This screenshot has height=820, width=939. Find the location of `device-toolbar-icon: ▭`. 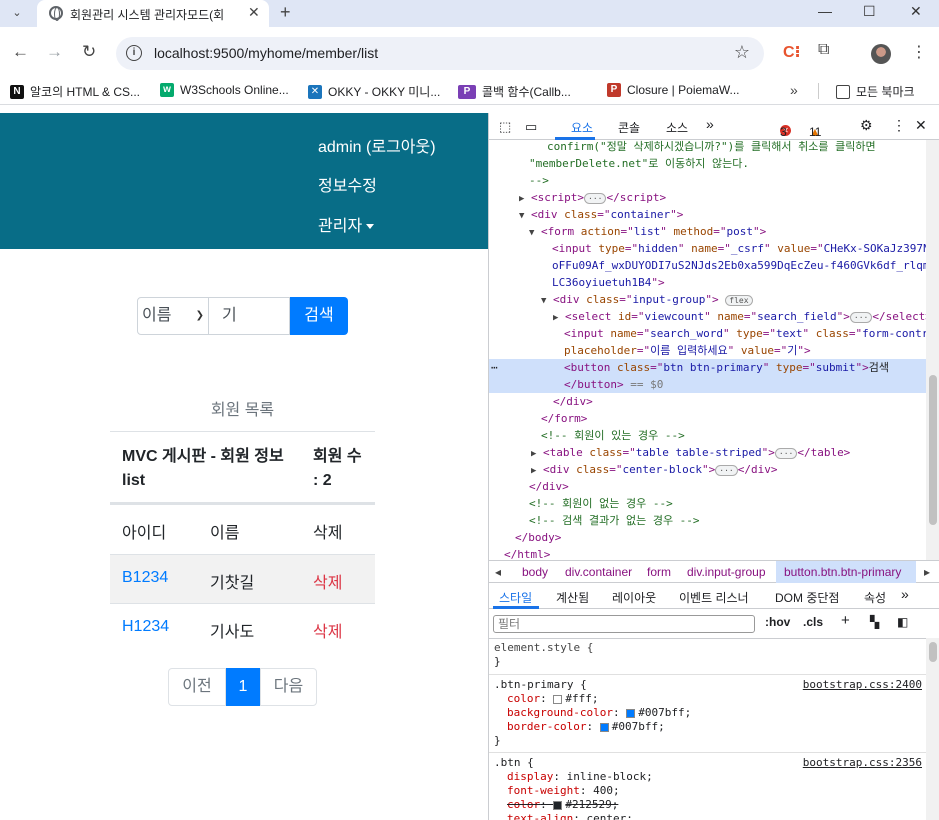

device-toolbar-icon: ▭ is located at coordinates (531, 127).